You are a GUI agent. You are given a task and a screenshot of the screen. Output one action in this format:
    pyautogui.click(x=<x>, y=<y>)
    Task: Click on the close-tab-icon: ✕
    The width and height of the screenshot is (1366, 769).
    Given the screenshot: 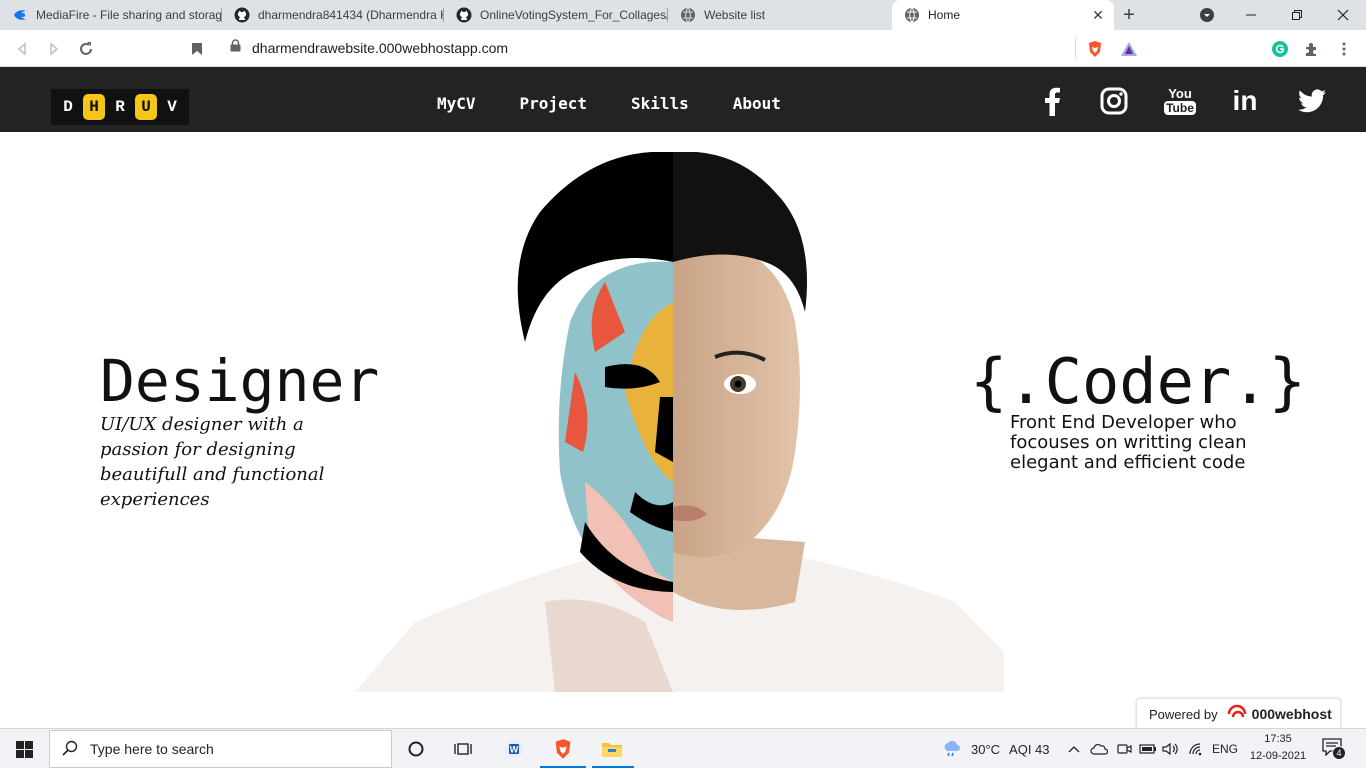 What is the action you would take?
    pyautogui.click(x=1098, y=15)
    